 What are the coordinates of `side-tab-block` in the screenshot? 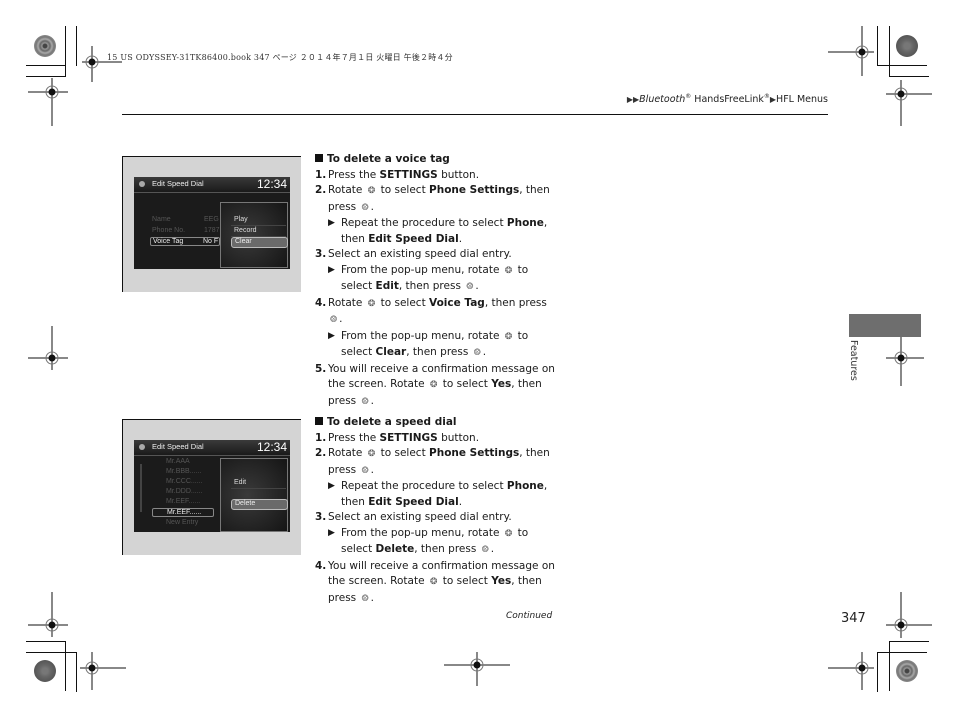 It's located at (885, 325).